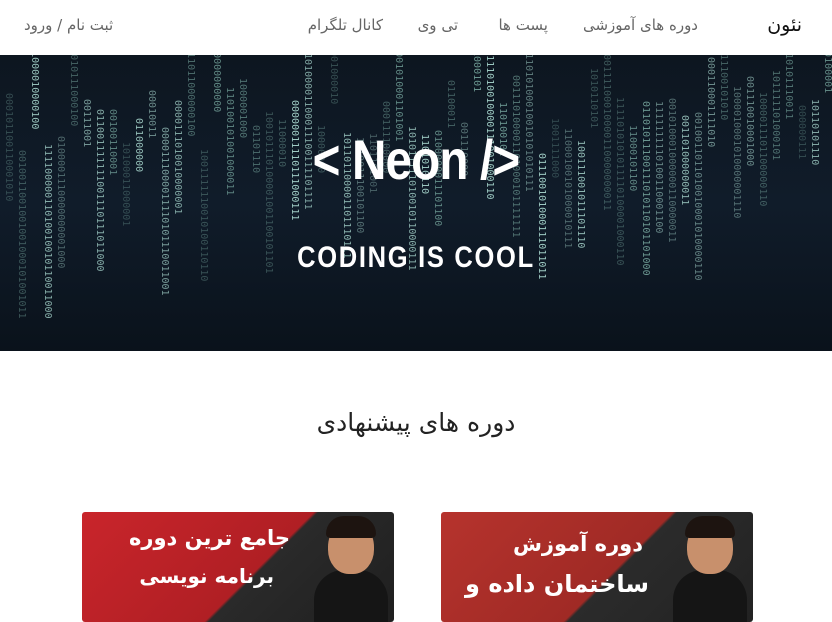  Describe the element at coordinates (333, 79) in the screenshot. I see `binary-column: 00001000010` at that location.